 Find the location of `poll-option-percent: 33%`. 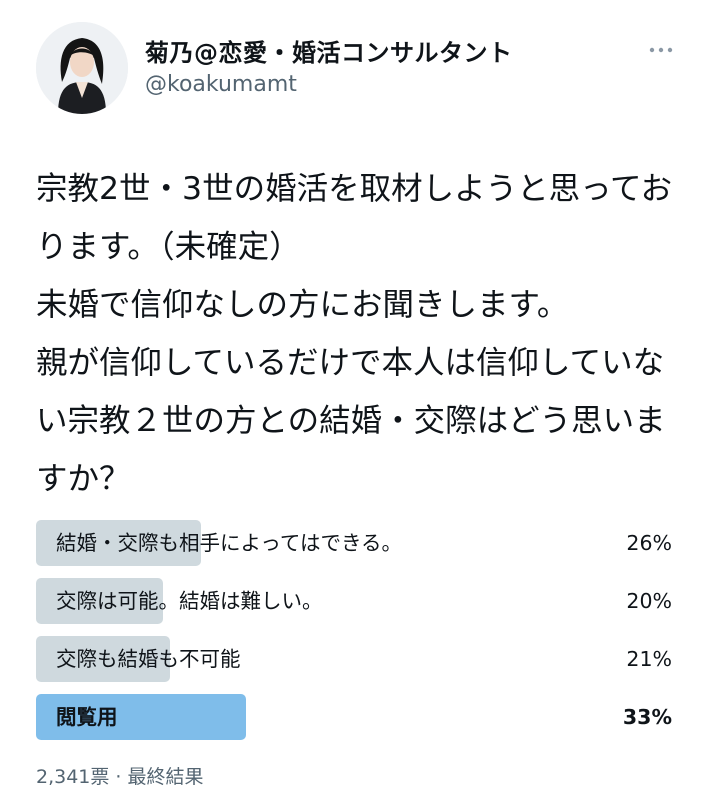

poll-option-percent: 33% is located at coordinates (647, 717).